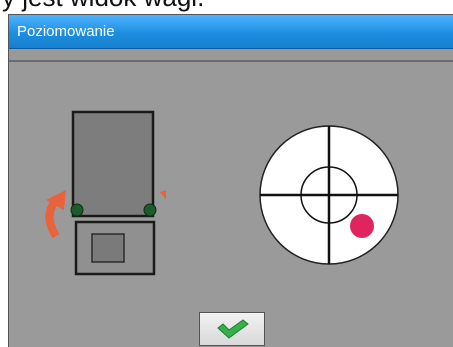 The image size is (453, 347). What do you see at coordinates (108, 248) in the screenshot?
I see `scale-display` at bounding box center [108, 248].